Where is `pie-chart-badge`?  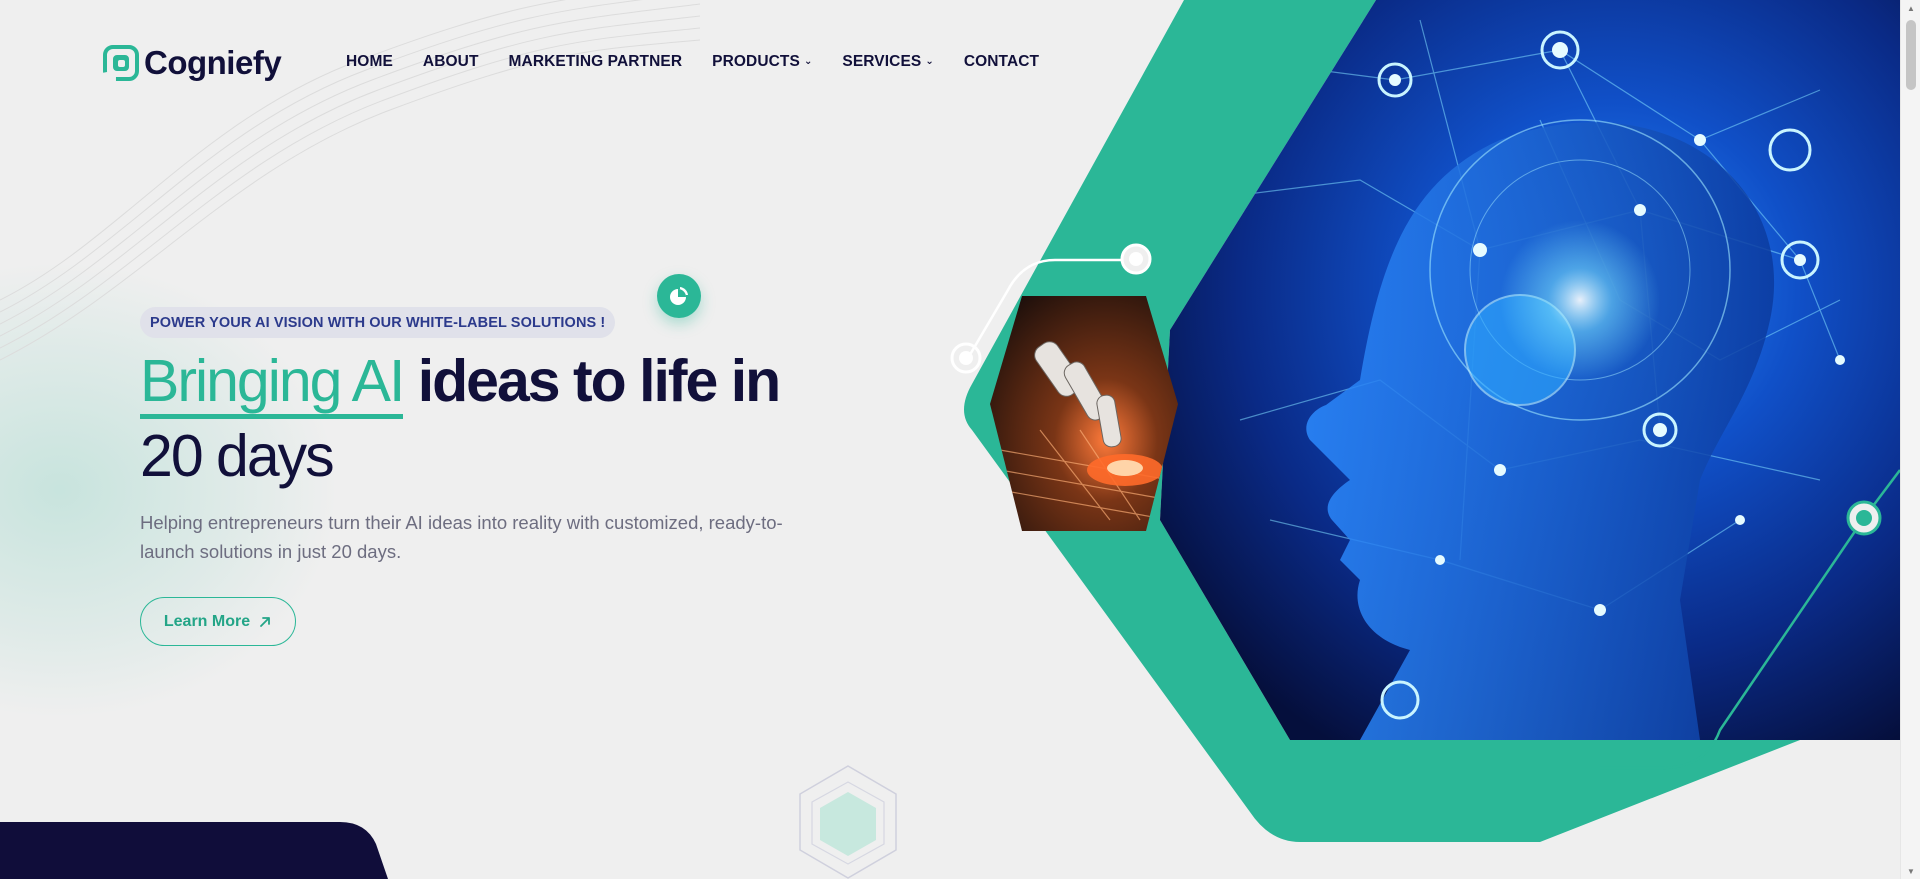 pie-chart-badge is located at coordinates (679, 296).